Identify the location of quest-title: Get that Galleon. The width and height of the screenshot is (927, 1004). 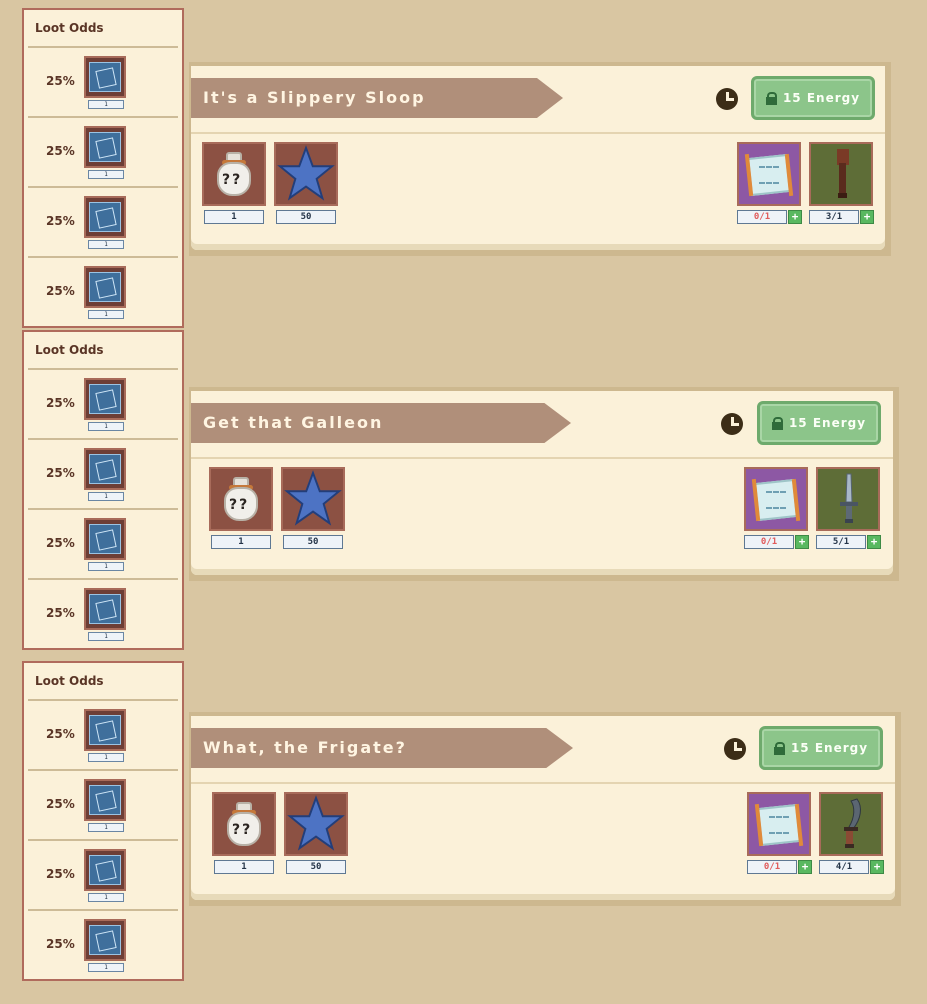
(293, 422).